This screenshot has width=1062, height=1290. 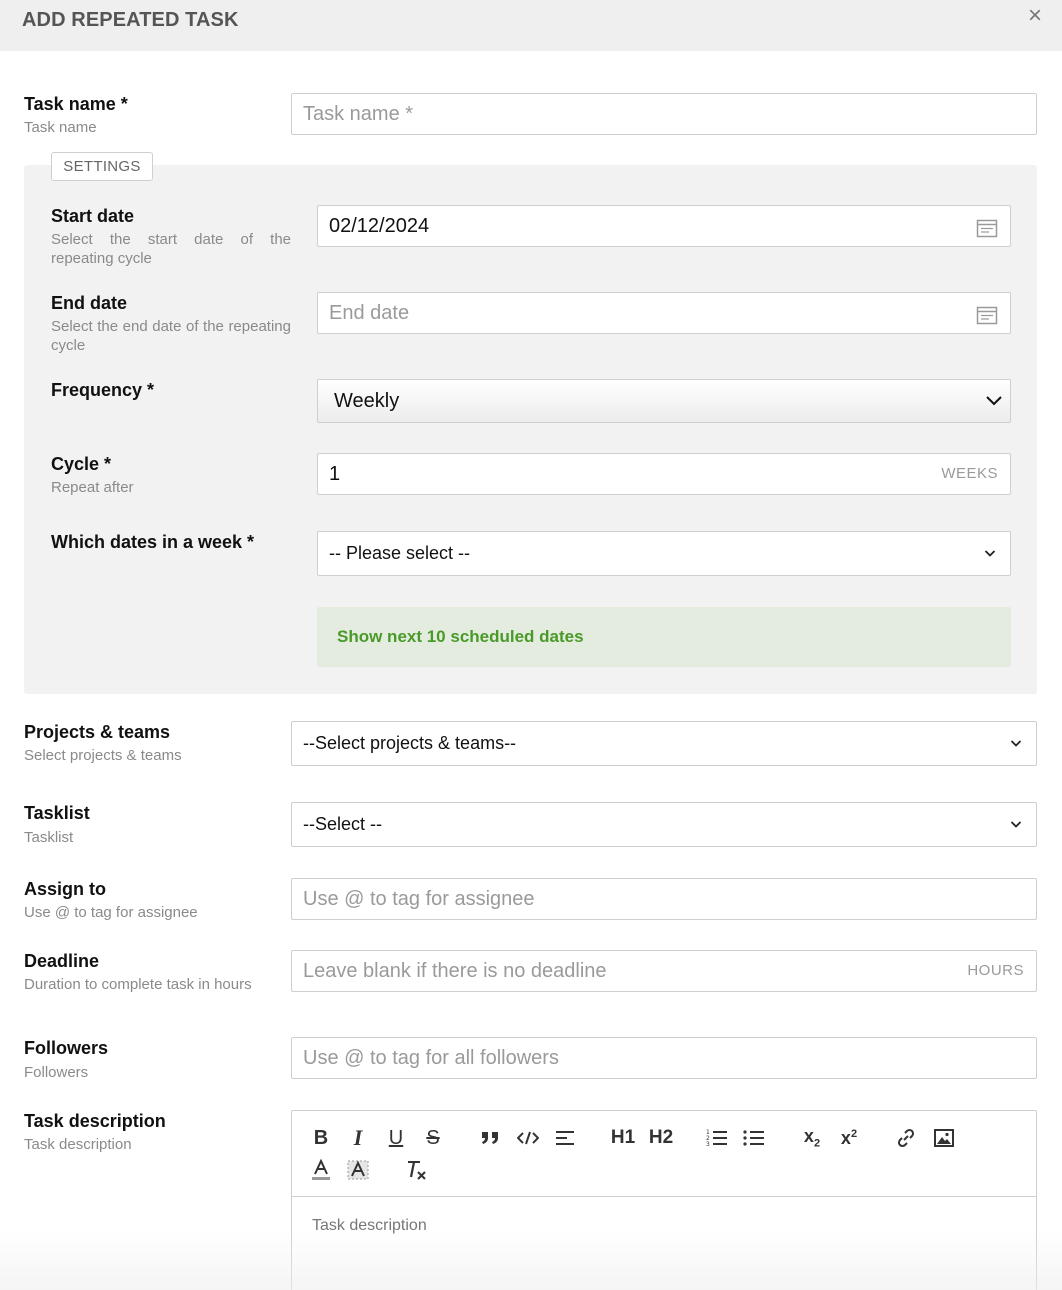 What do you see at coordinates (367, 401) in the screenshot?
I see `frequency-value: Weekly` at bounding box center [367, 401].